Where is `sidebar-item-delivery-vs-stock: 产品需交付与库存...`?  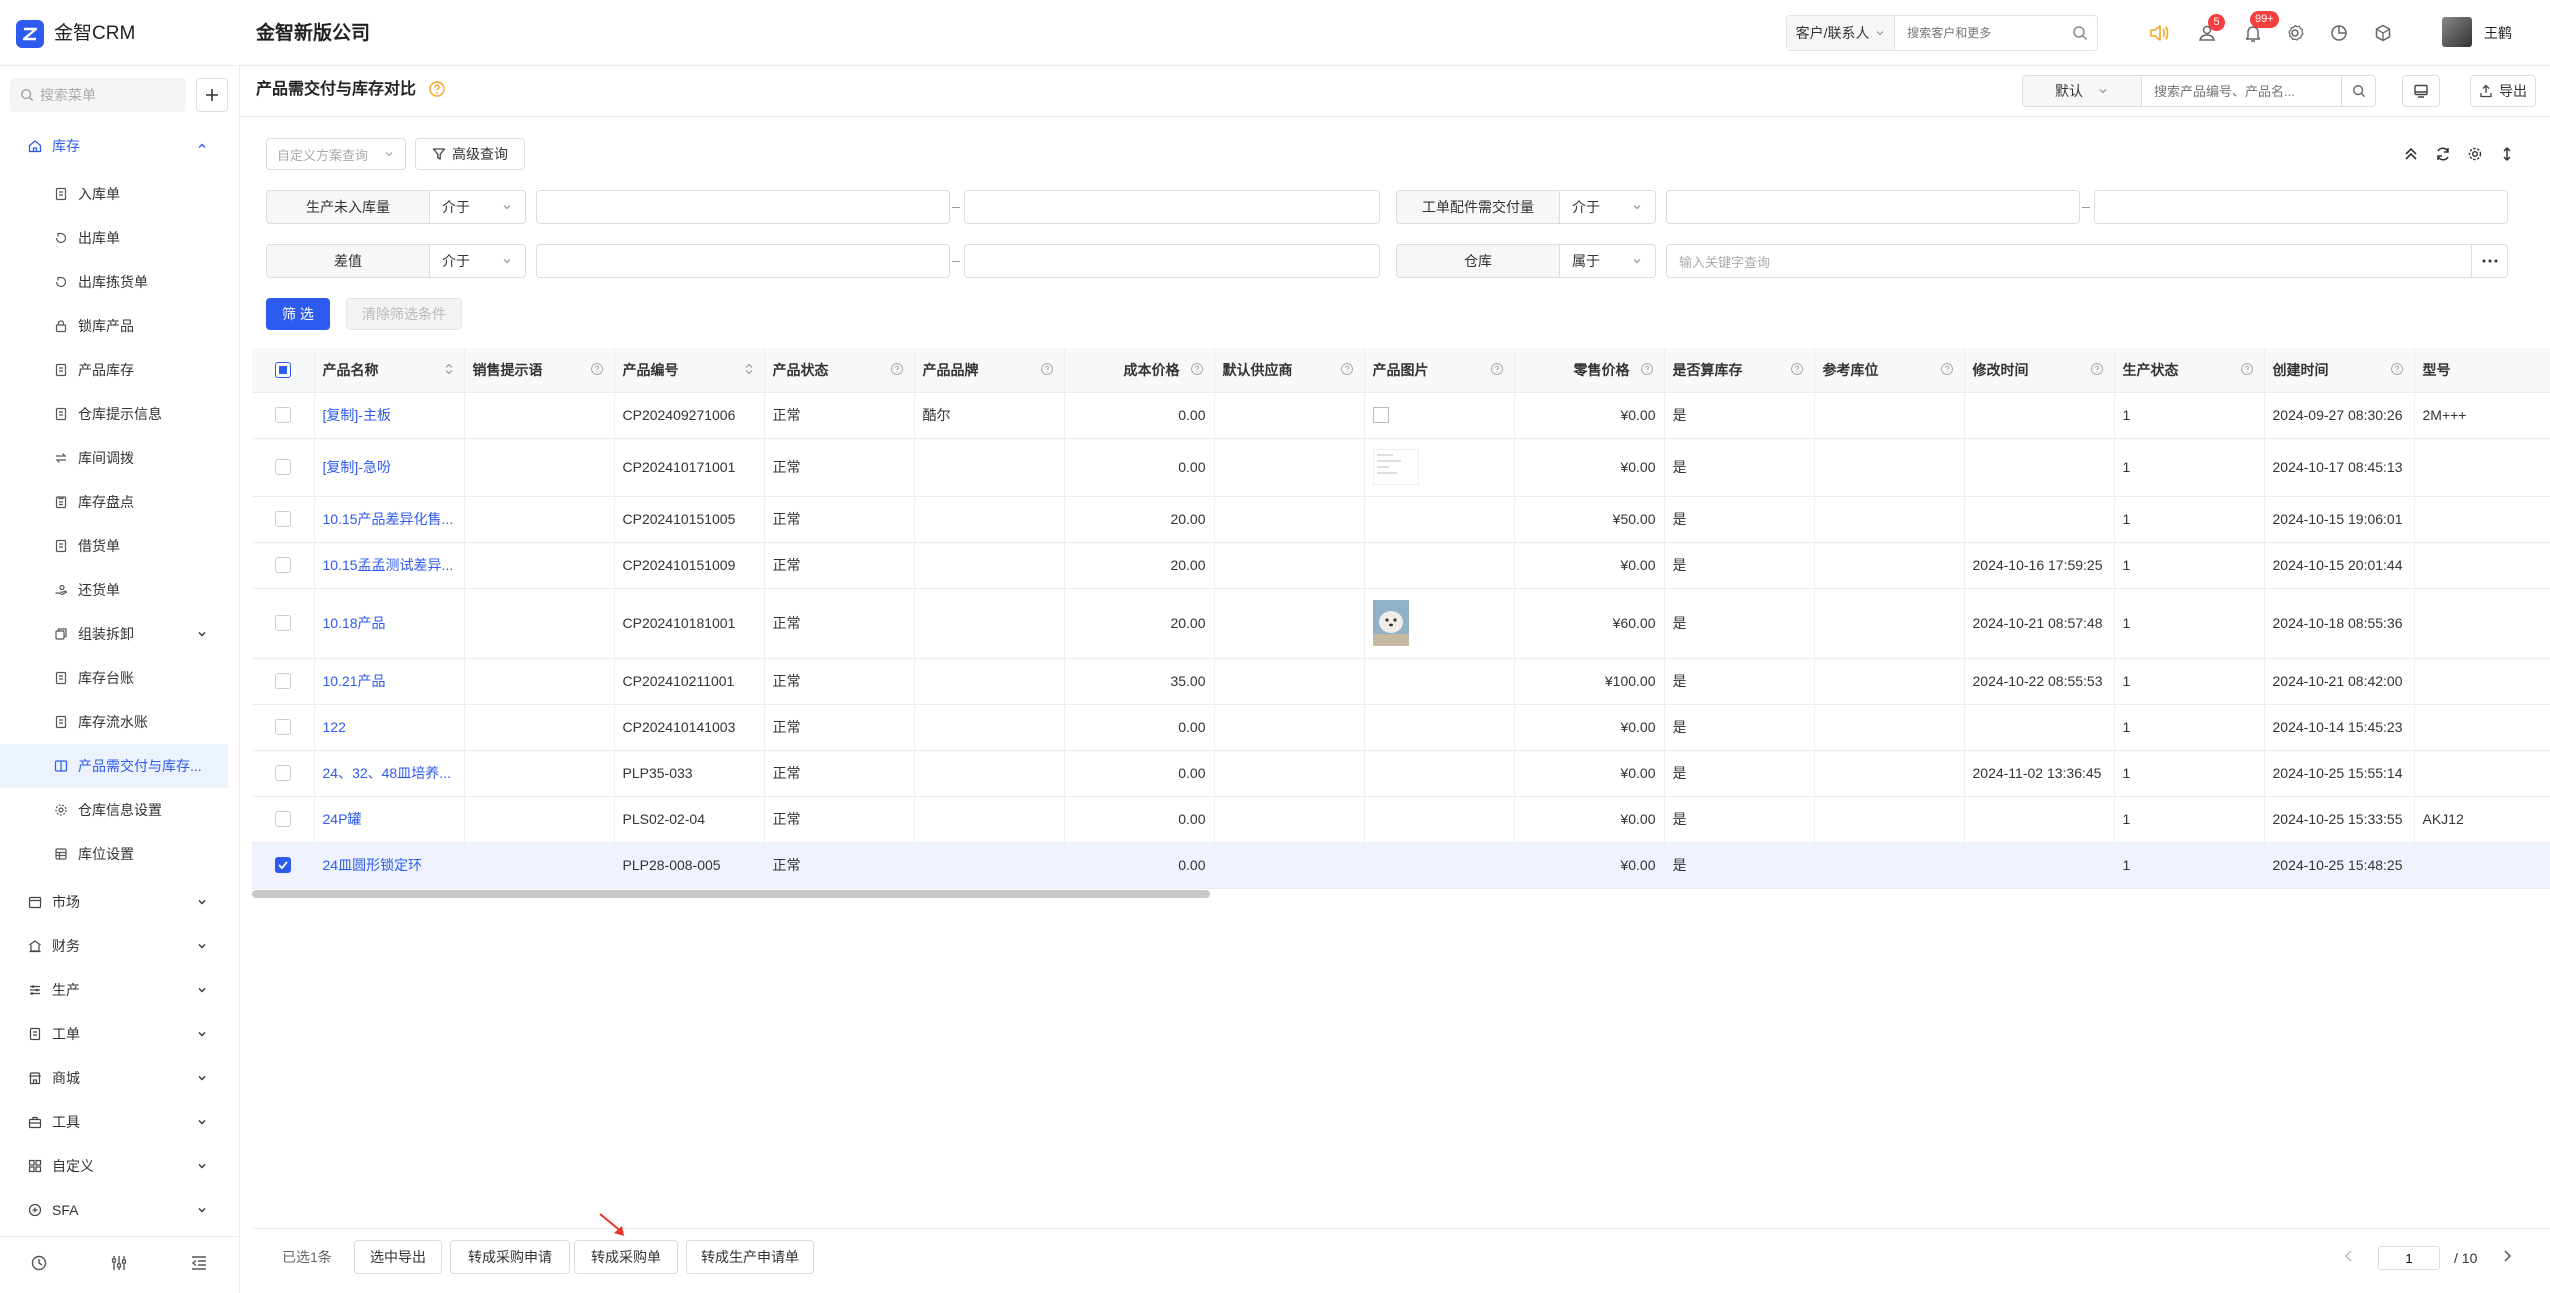
sidebar-item-delivery-vs-stock: 产品需交付与库存... is located at coordinates (114, 766).